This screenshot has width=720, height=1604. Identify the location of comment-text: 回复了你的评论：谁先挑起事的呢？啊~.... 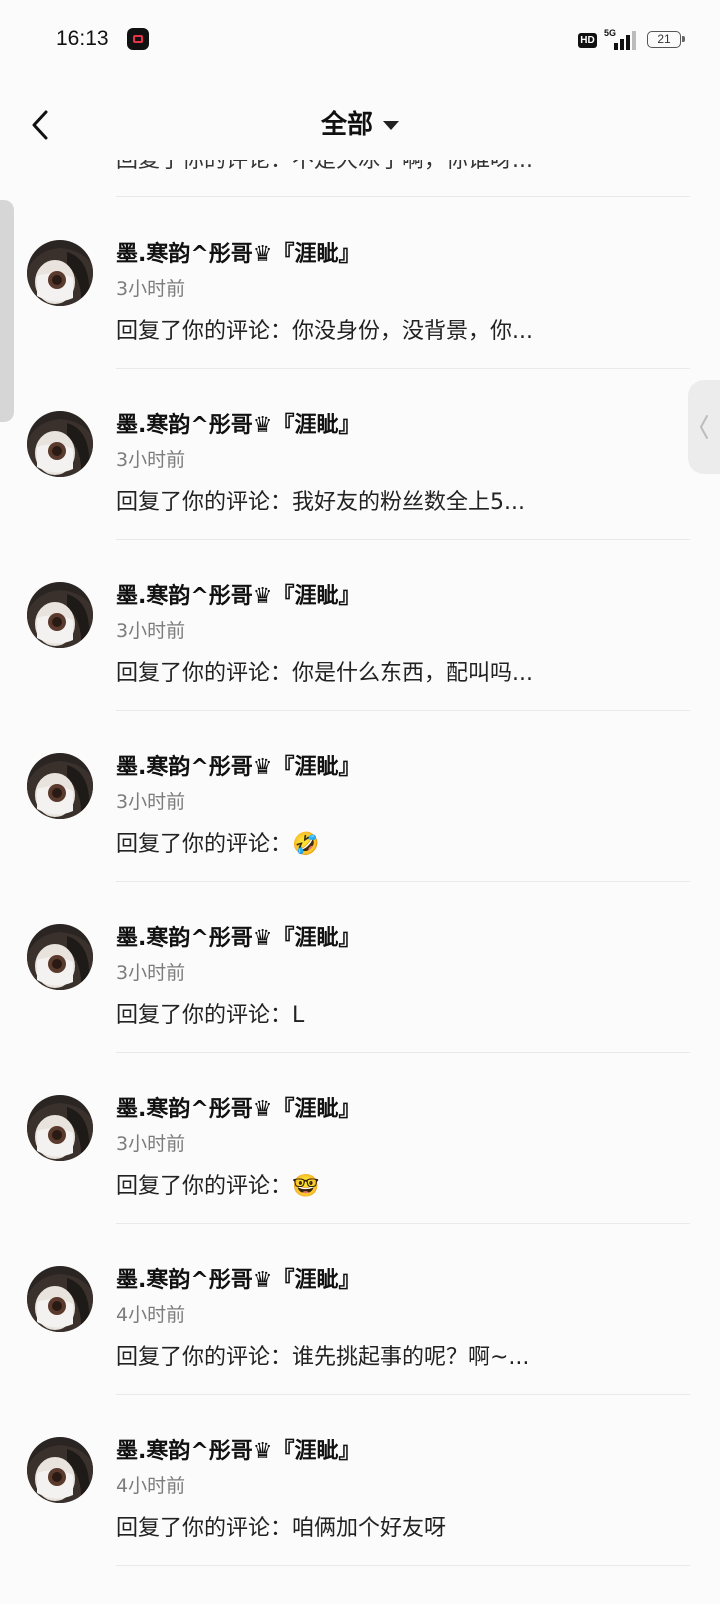
(323, 1357).